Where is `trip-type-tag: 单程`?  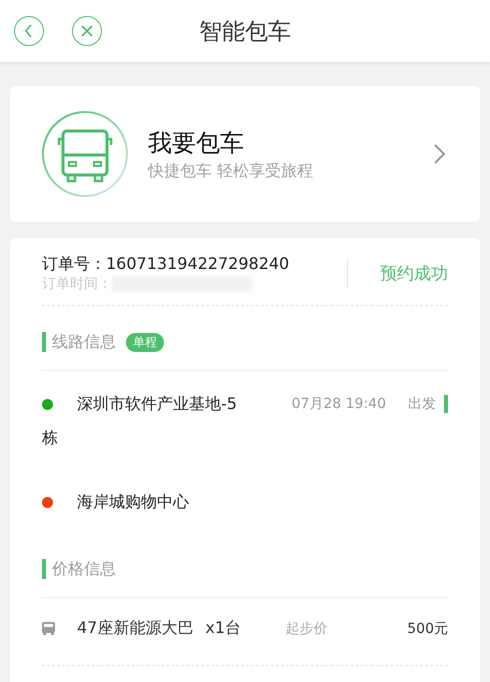 trip-type-tag: 单程 is located at coordinates (145, 342).